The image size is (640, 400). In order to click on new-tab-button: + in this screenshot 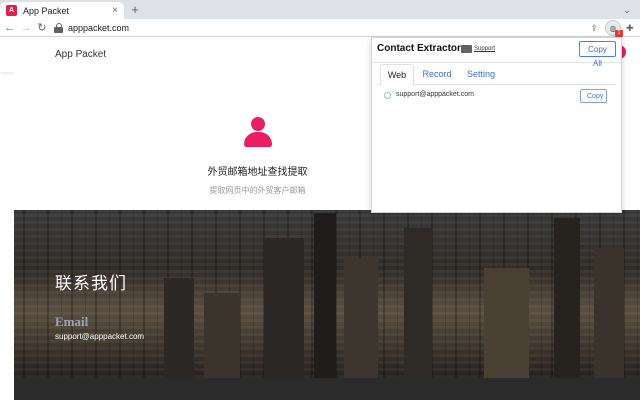, I will do `click(135, 10)`.